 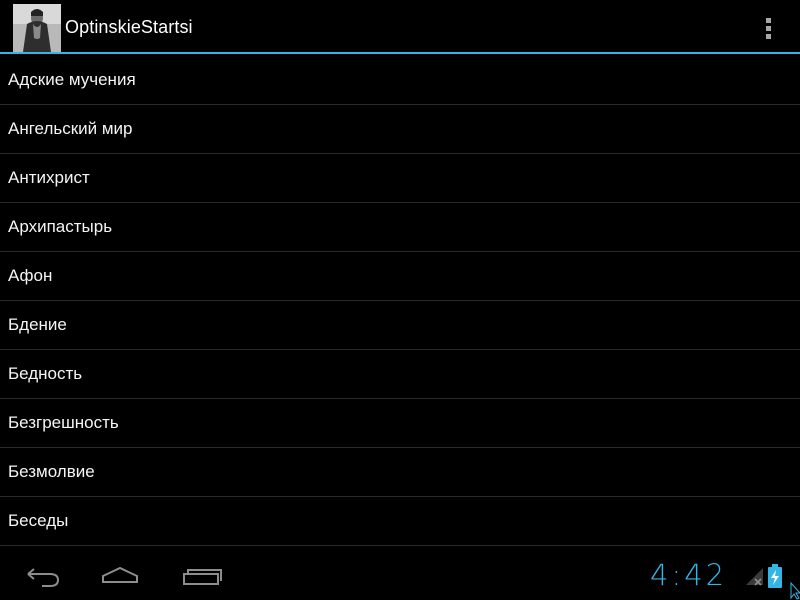 I want to click on list-item-label: Безмолвие, so click(x=51, y=471).